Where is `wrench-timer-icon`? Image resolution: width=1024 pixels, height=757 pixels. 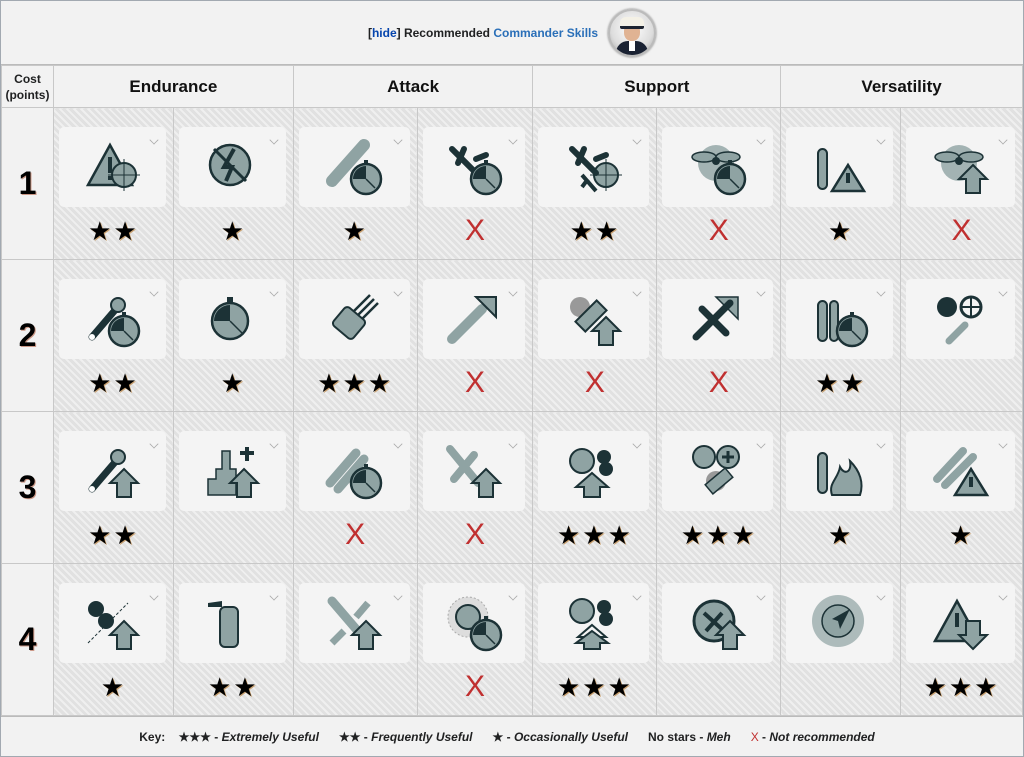
wrench-timer-icon is located at coordinates (114, 322).